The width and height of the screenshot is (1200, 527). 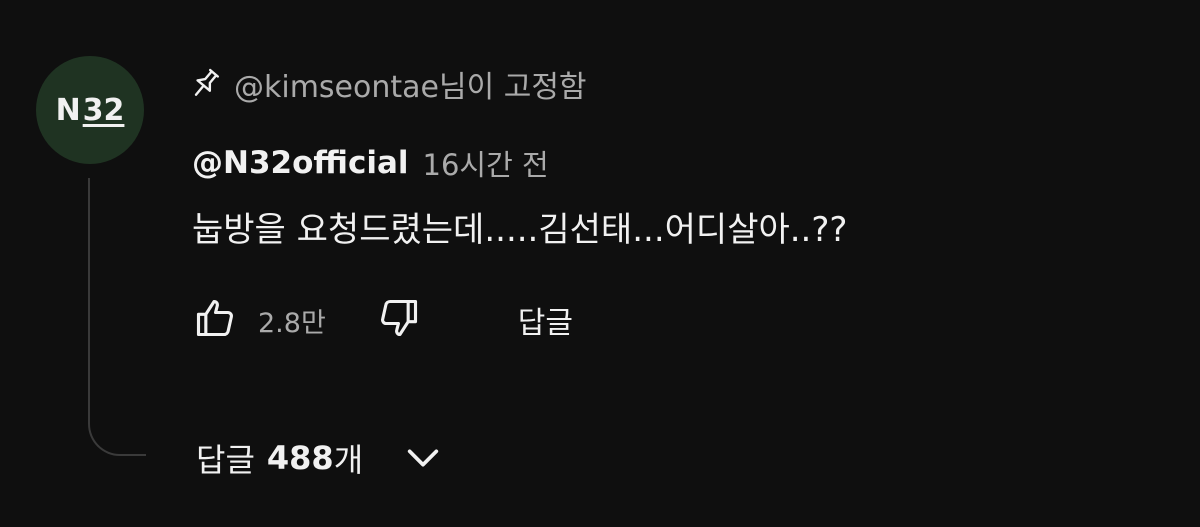 What do you see at coordinates (117, 317) in the screenshot?
I see `thread-connector-line` at bounding box center [117, 317].